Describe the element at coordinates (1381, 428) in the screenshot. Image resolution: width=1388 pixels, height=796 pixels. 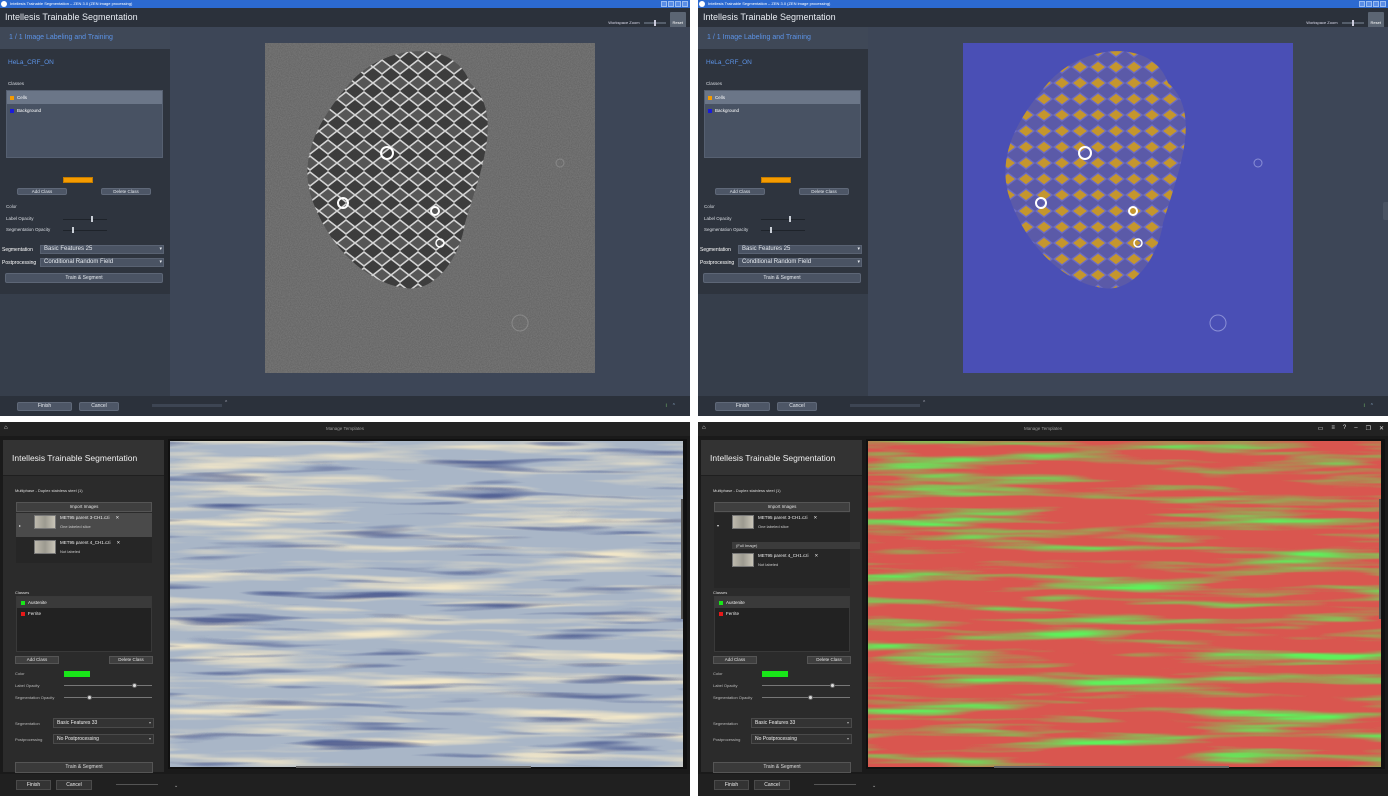
I see `close-icon: ✕` at that location.